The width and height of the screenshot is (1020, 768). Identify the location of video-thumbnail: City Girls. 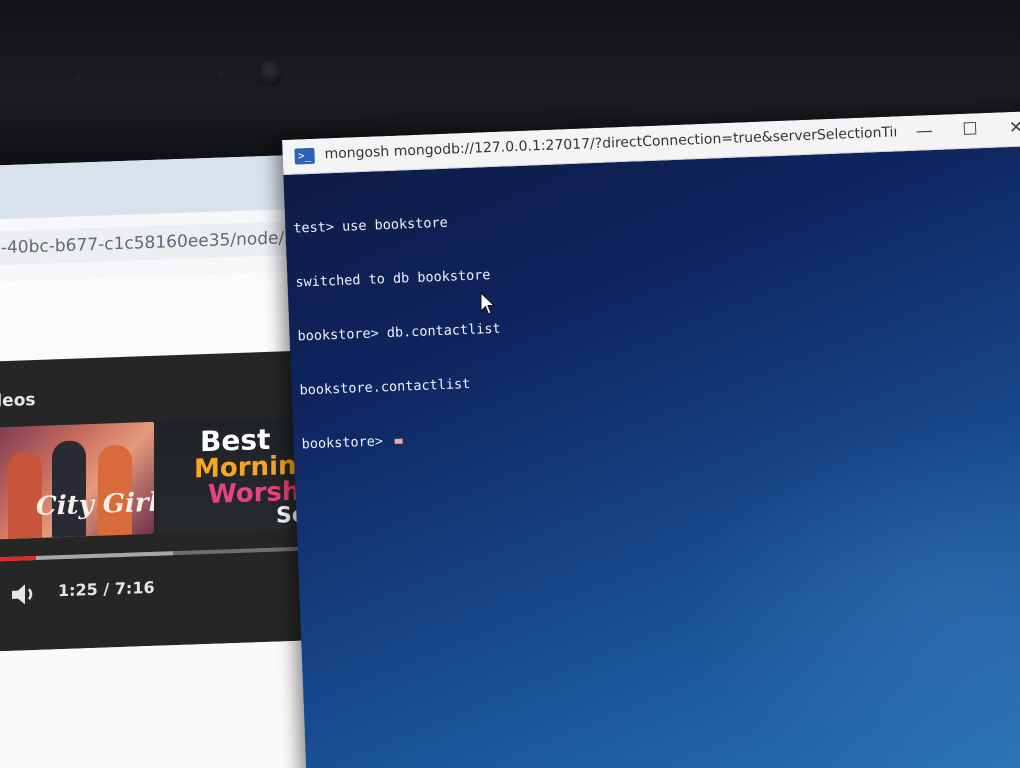
(77, 480).